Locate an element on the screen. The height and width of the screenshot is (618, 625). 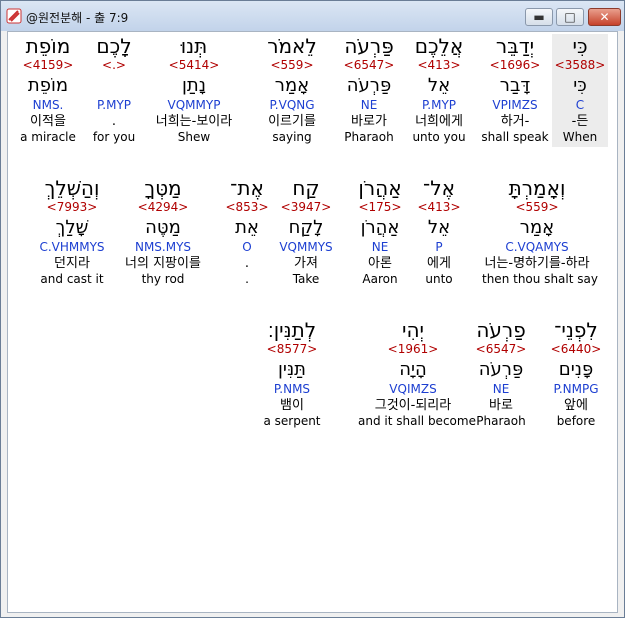
hebrew-lemma: שָׁלַךְ is located at coordinates (72, 227).